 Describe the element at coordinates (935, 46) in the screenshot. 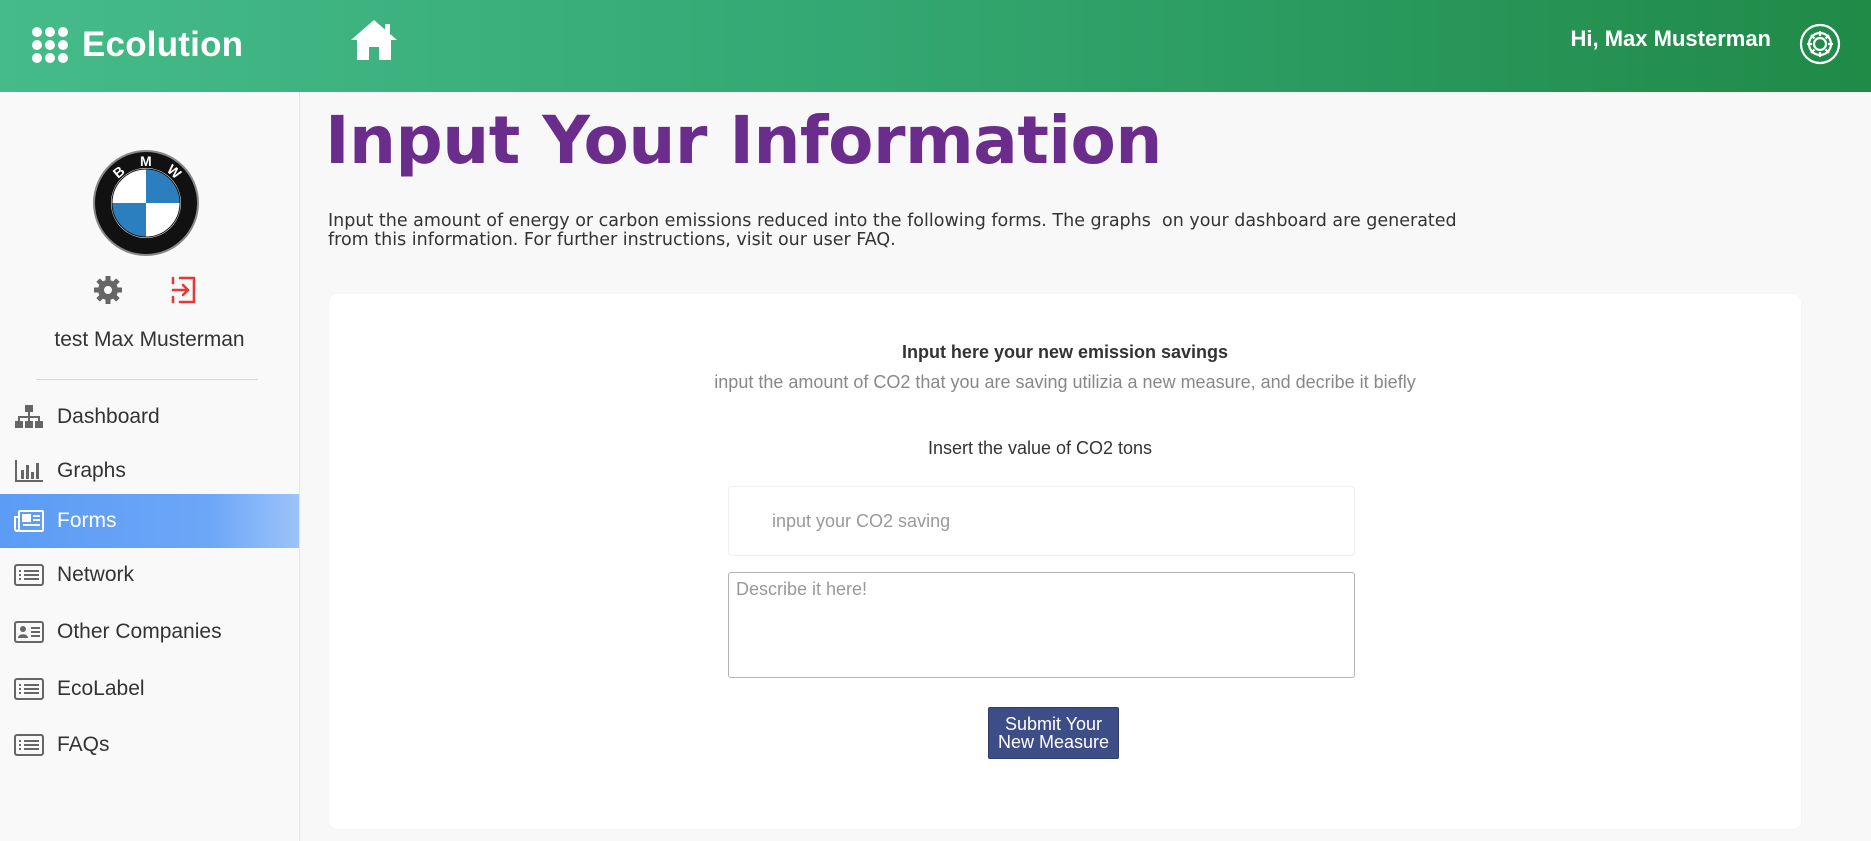

I see `top-navbar: Ecolution Hi, Max Musterman` at that location.